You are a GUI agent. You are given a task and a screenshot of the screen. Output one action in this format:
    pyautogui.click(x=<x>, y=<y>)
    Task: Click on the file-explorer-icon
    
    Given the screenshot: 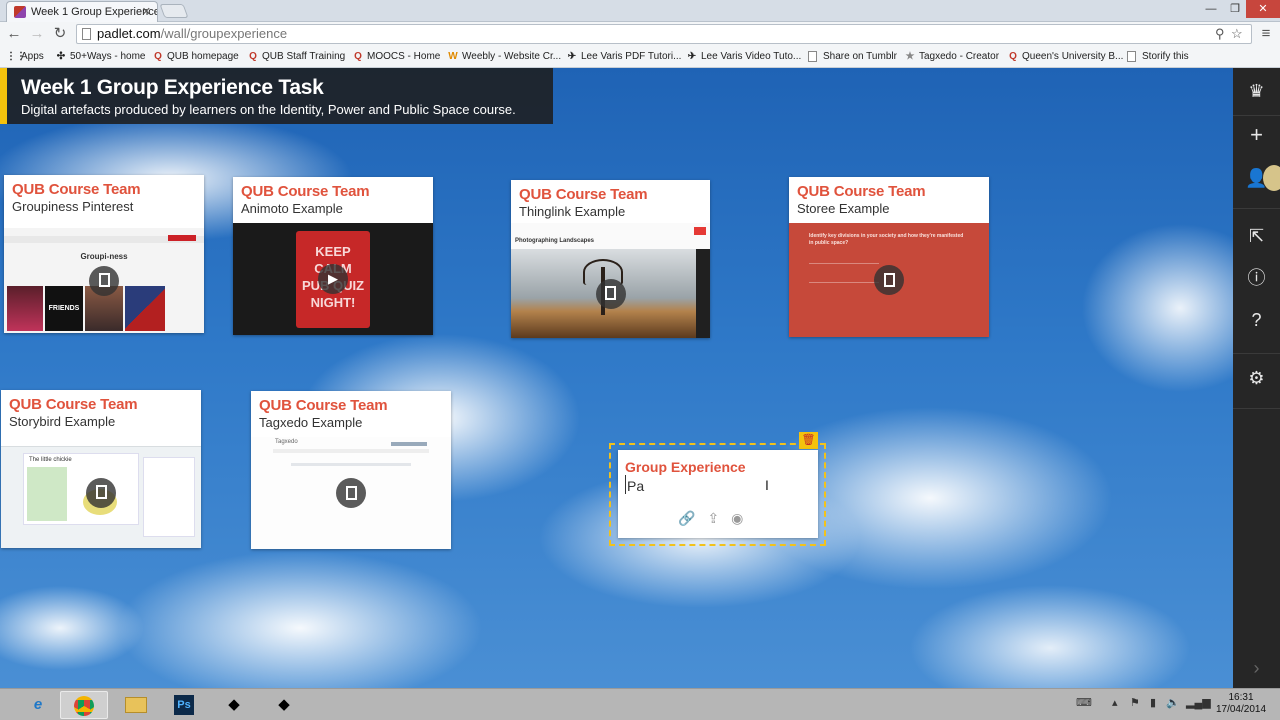 What is the action you would take?
    pyautogui.click(x=136, y=705)
    